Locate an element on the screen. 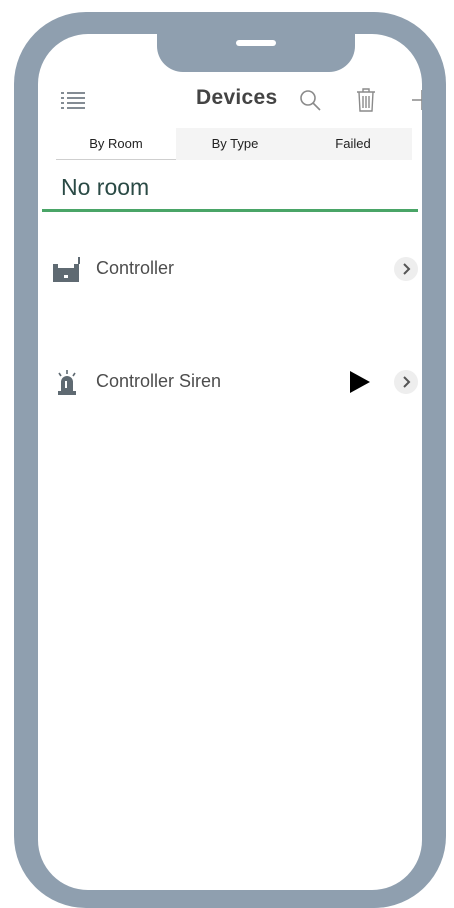  trash-icon is located at coordinates (366, 100).